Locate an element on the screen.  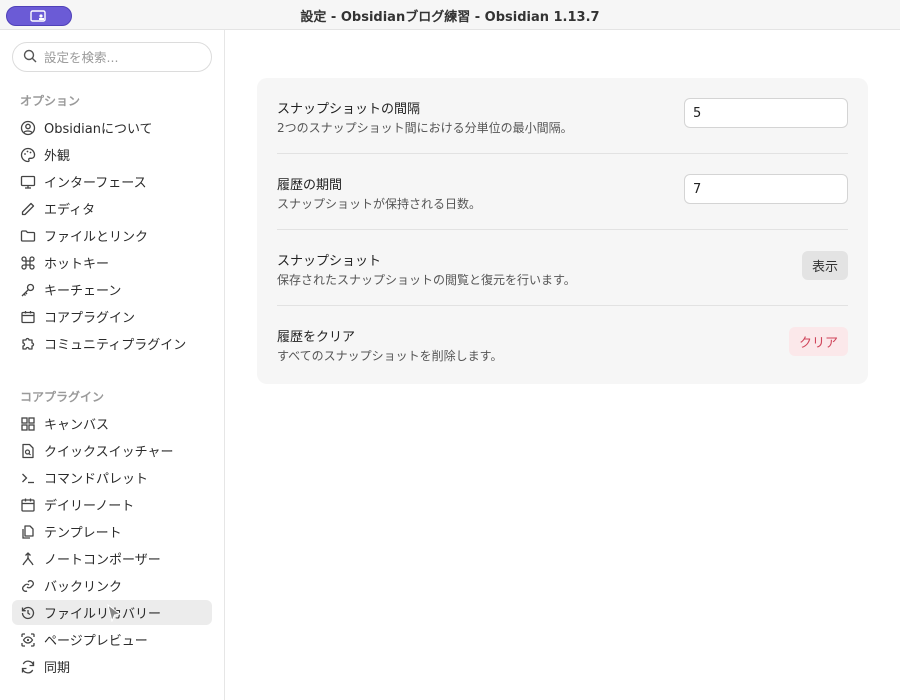
nav-item-daily-notes: デイリーノート is located at coordinates (112, 504).